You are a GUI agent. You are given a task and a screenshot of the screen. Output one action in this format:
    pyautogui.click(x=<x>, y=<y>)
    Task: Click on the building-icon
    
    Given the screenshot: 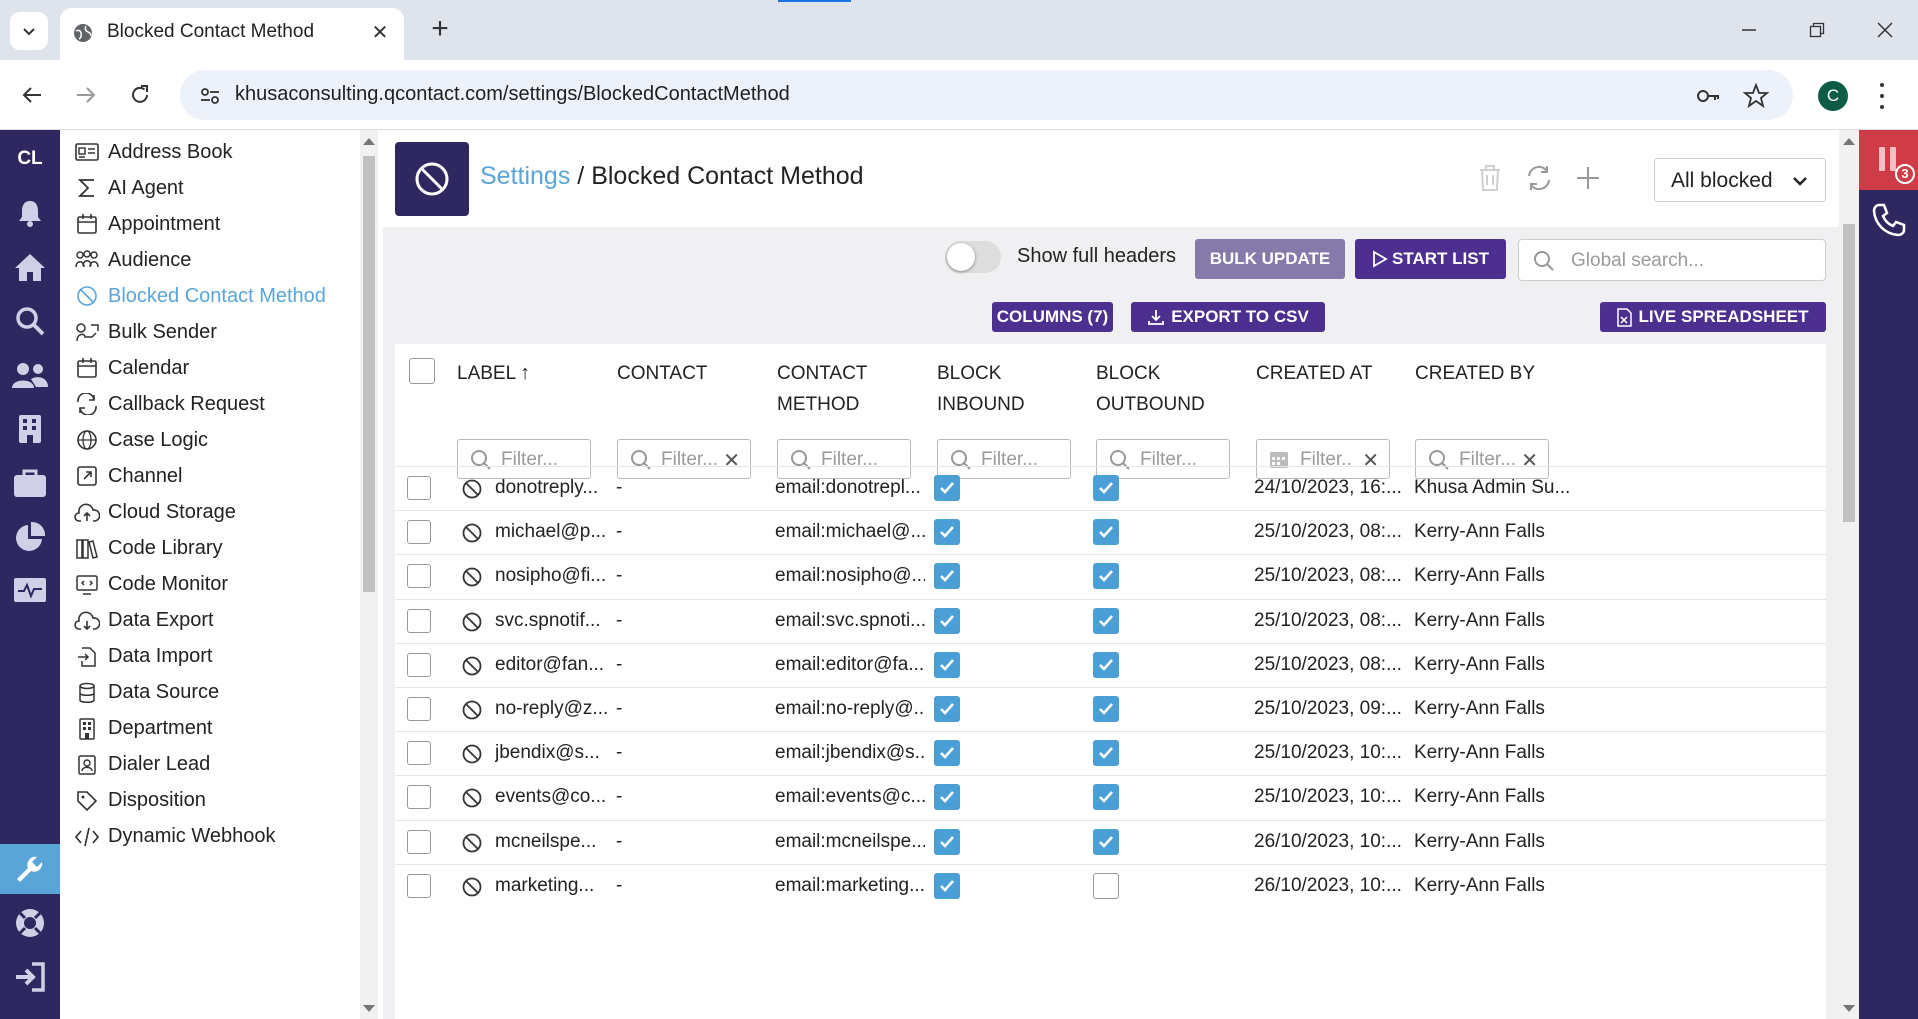 What is the action you would take?
    pyautogui.click(x=30, y=429)
    